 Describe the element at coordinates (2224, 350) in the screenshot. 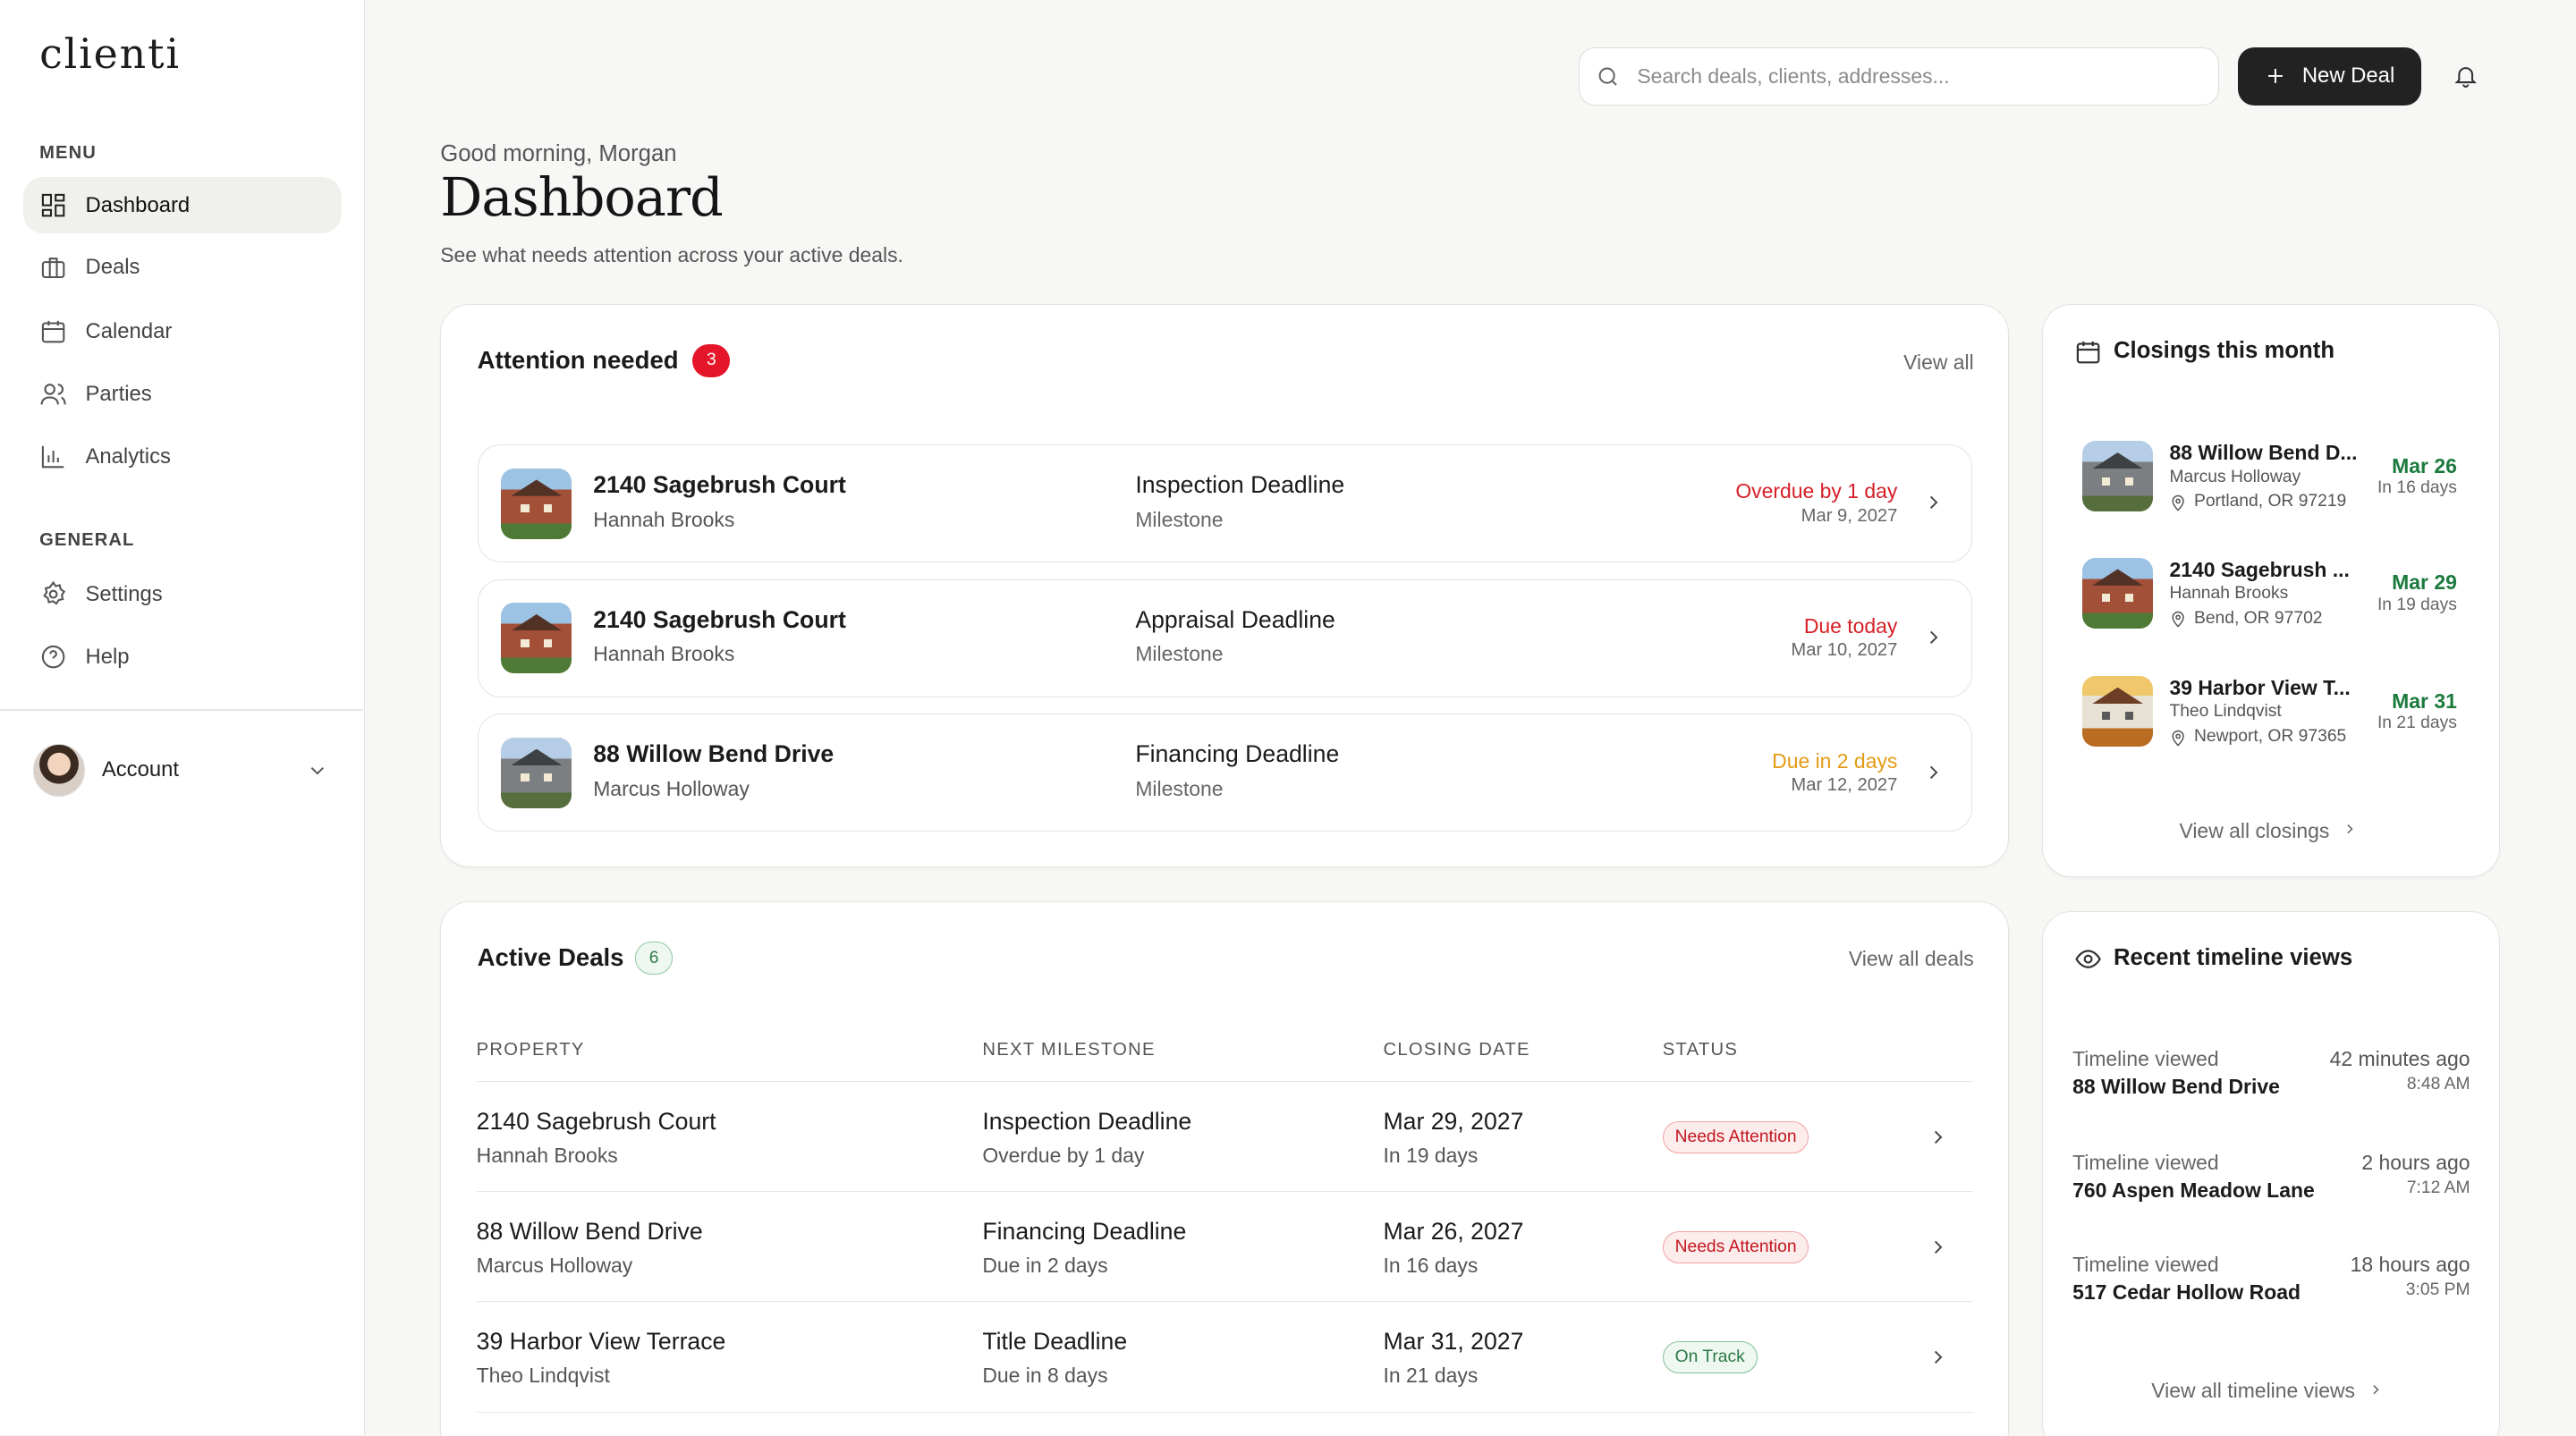

I see `closings-title: Closings this month` at that location.